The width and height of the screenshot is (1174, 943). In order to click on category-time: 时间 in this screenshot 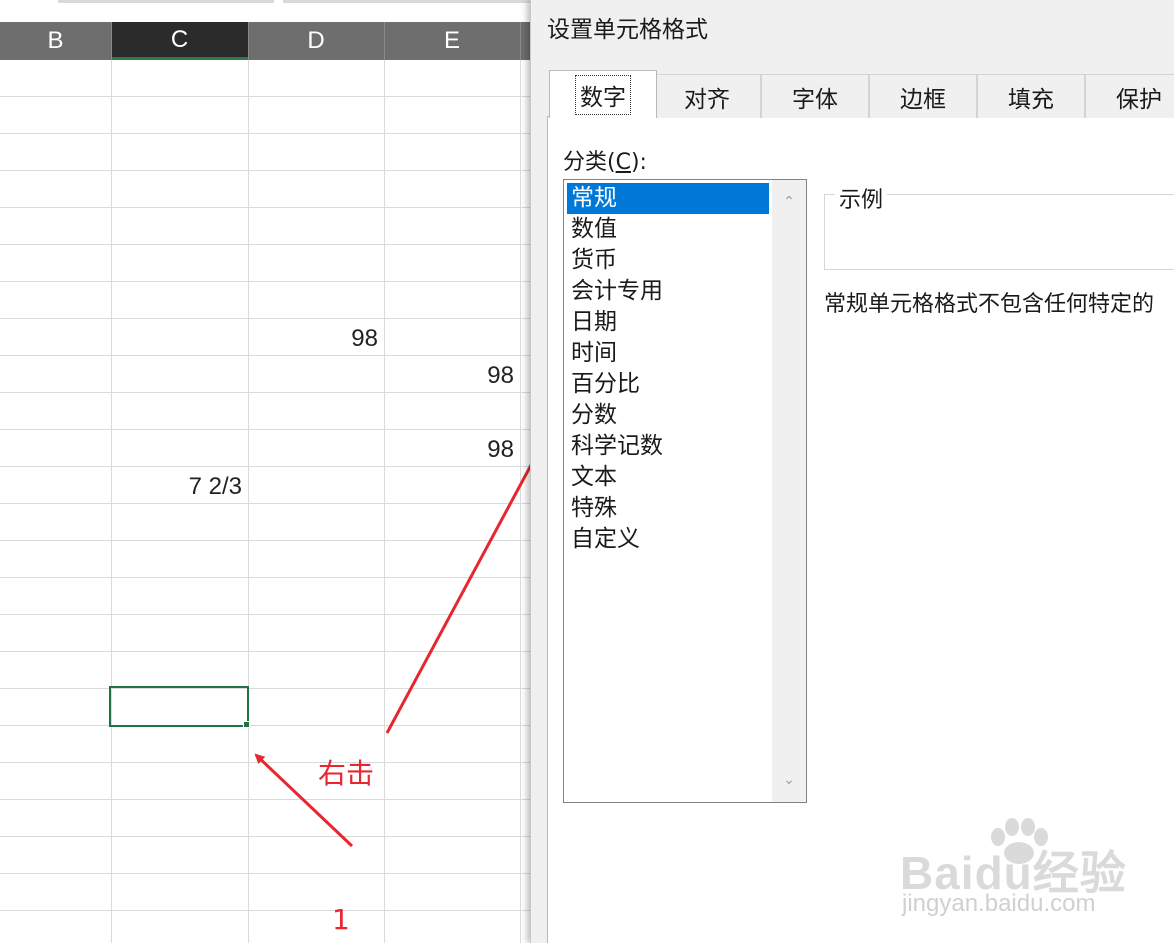, I will do `click(668, 353)`.